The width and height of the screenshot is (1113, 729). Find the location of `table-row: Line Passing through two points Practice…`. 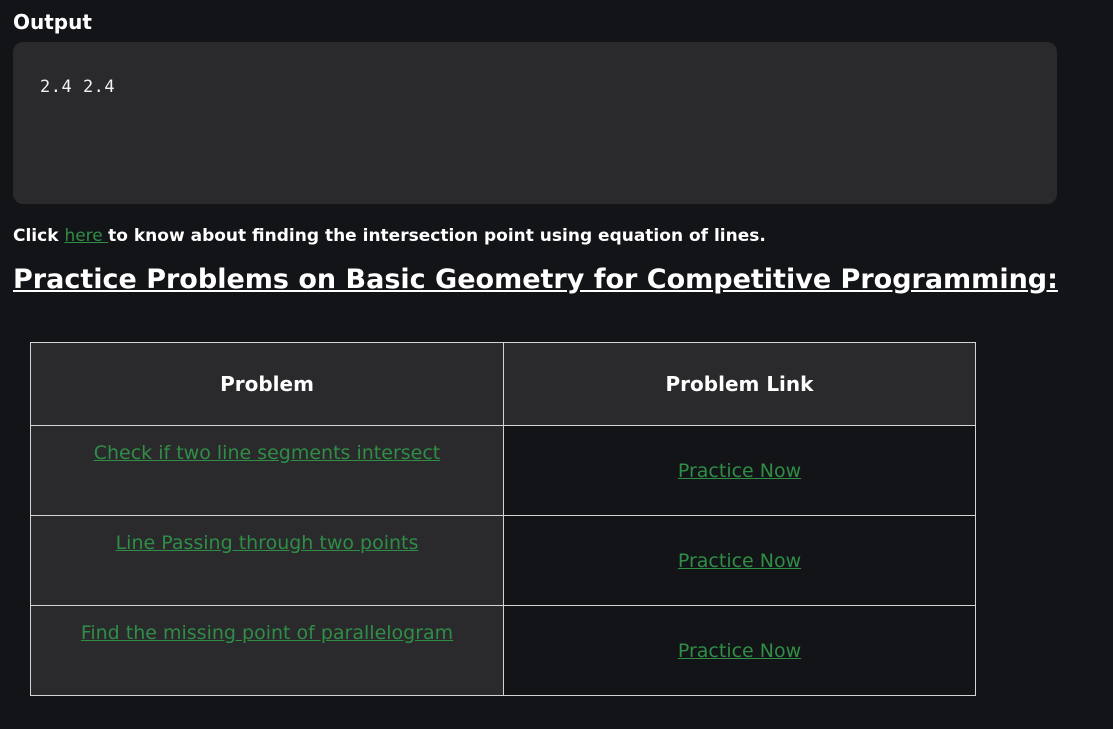

table-row: Line Passing through two points Practice… is located at coordinates (503, 560).